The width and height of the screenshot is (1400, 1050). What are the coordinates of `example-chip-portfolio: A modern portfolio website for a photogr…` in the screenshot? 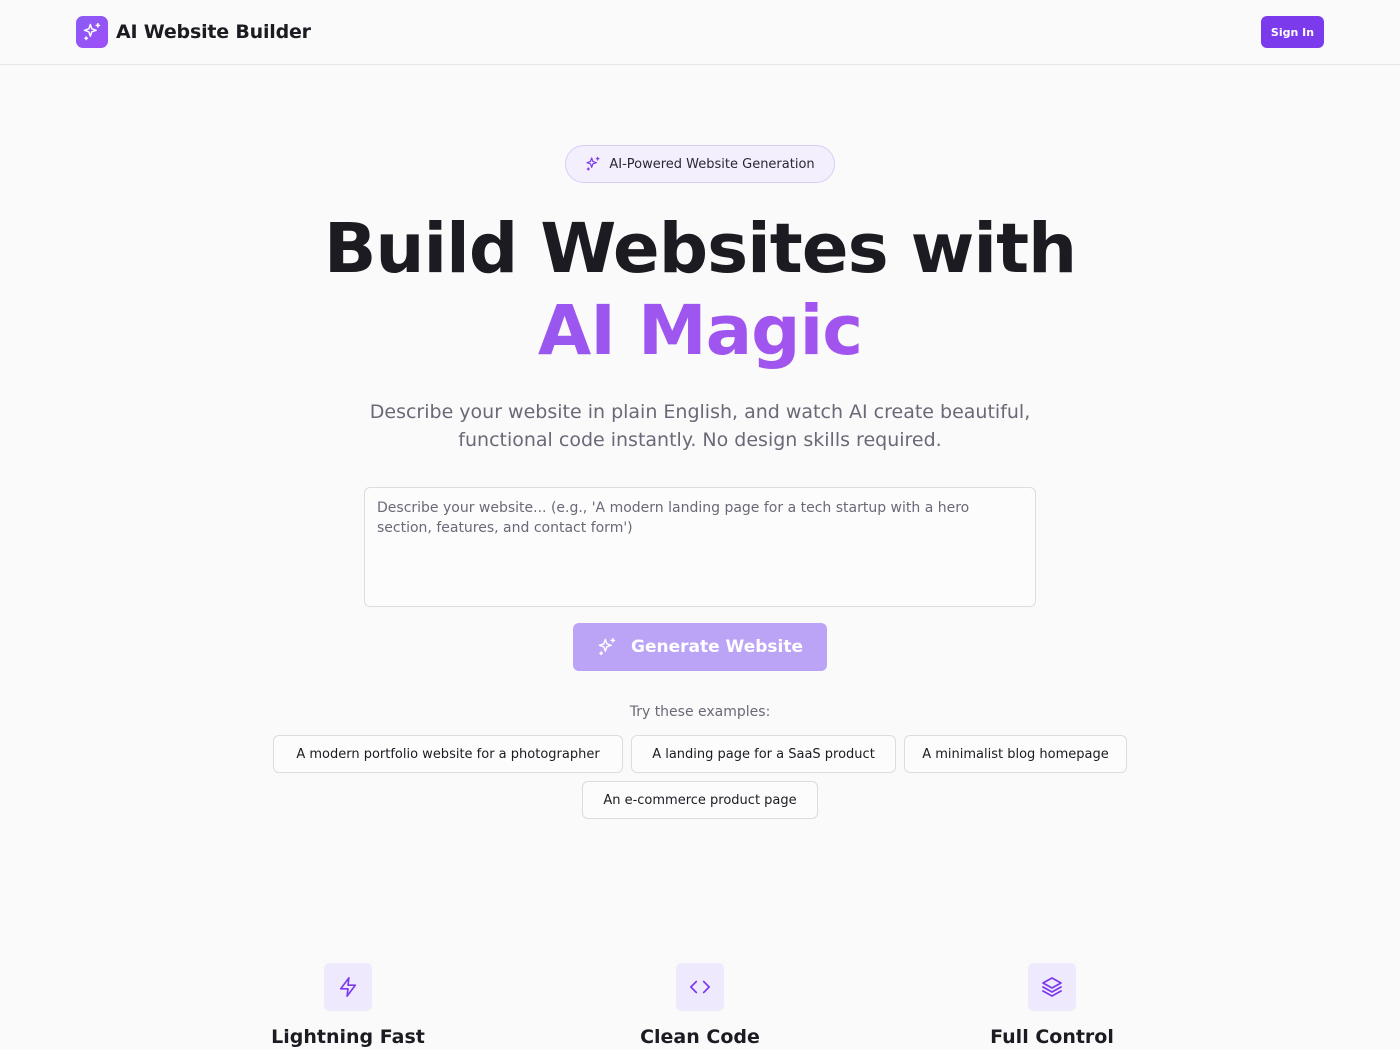 It's located at (448, 754).